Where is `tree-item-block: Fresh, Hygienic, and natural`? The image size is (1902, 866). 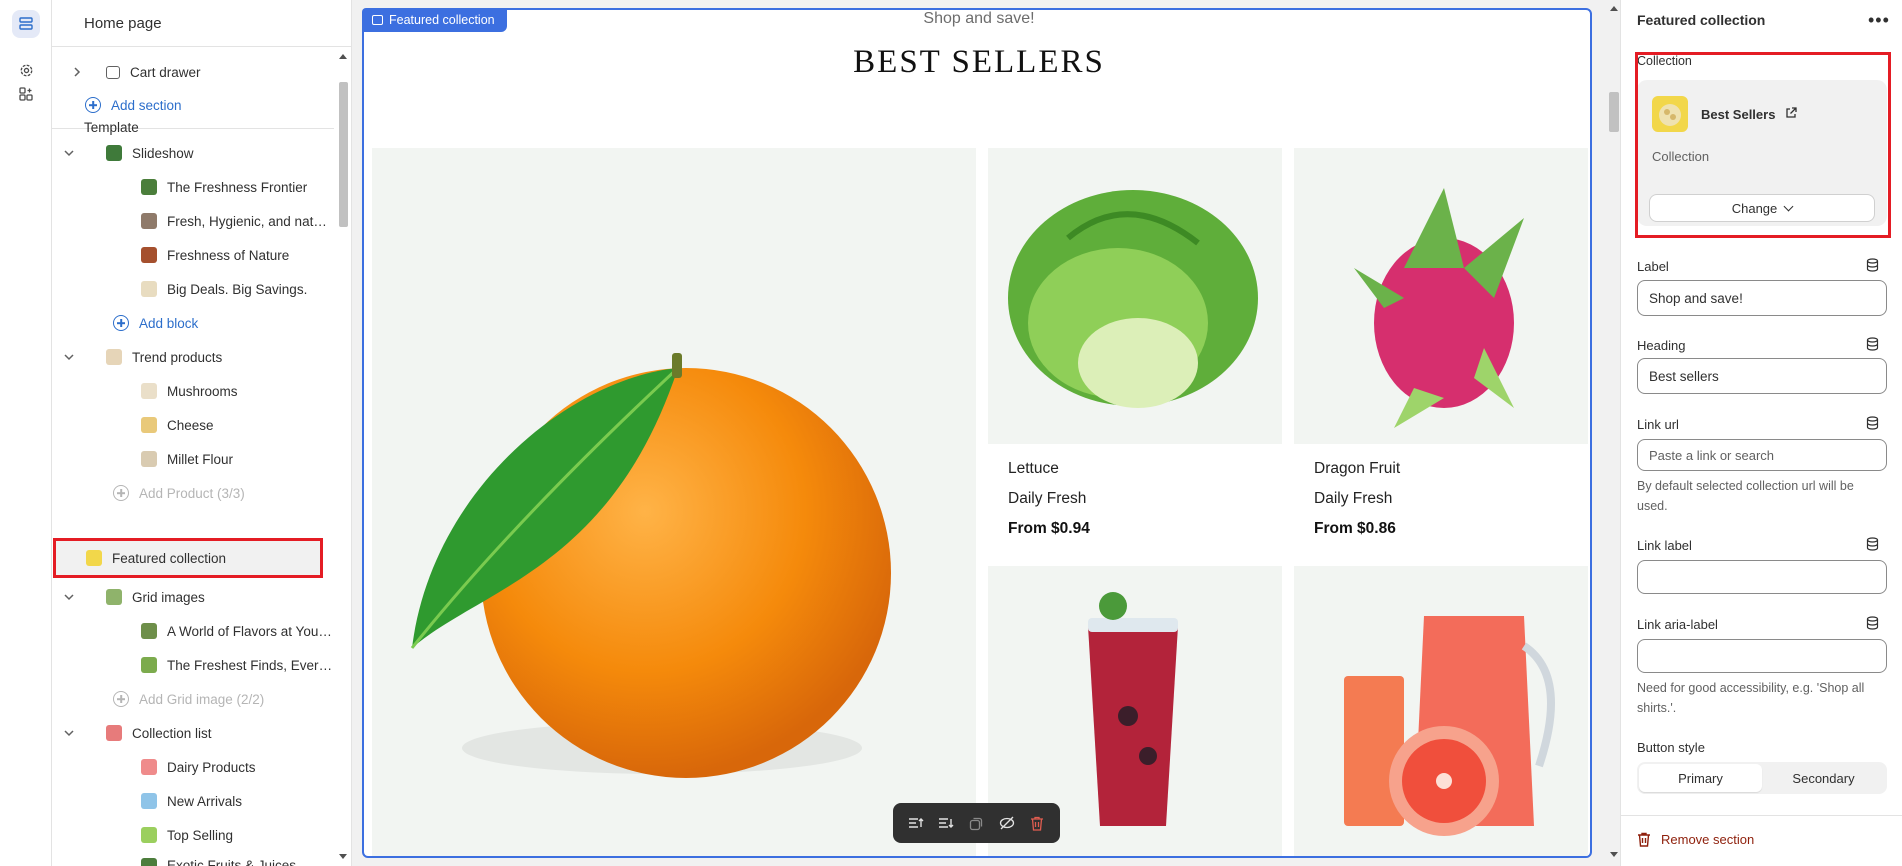
tree-item-block: Fresh, Hygienic, and natural is located at coordinates (193, 221).